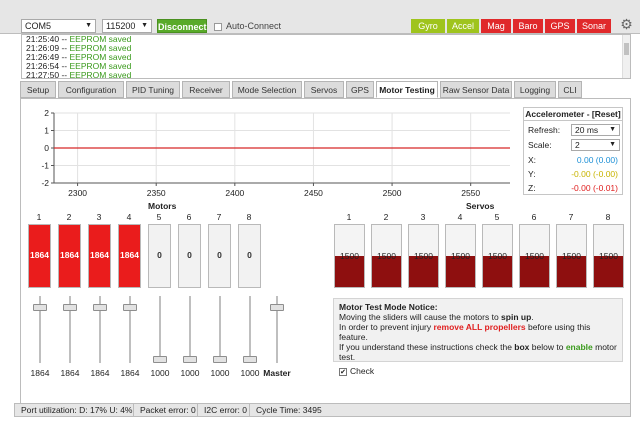 The height and width of the screenshot is (422, 640). What do you see at coordinates (535, 89) in the screenshot?
I see `tab-logging: Logging` at bounding box center [535, 89].